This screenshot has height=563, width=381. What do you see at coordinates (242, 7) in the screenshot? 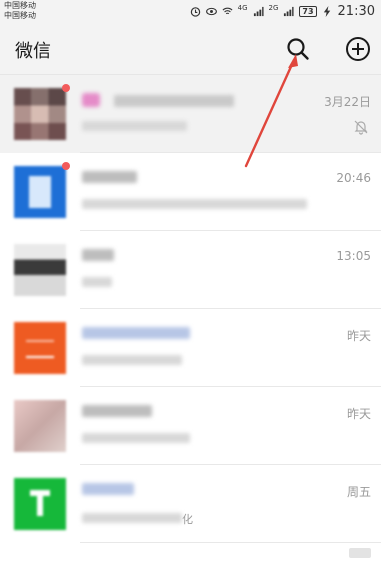
I see `network-type-1: 4G` at bounding box center [242, 7].